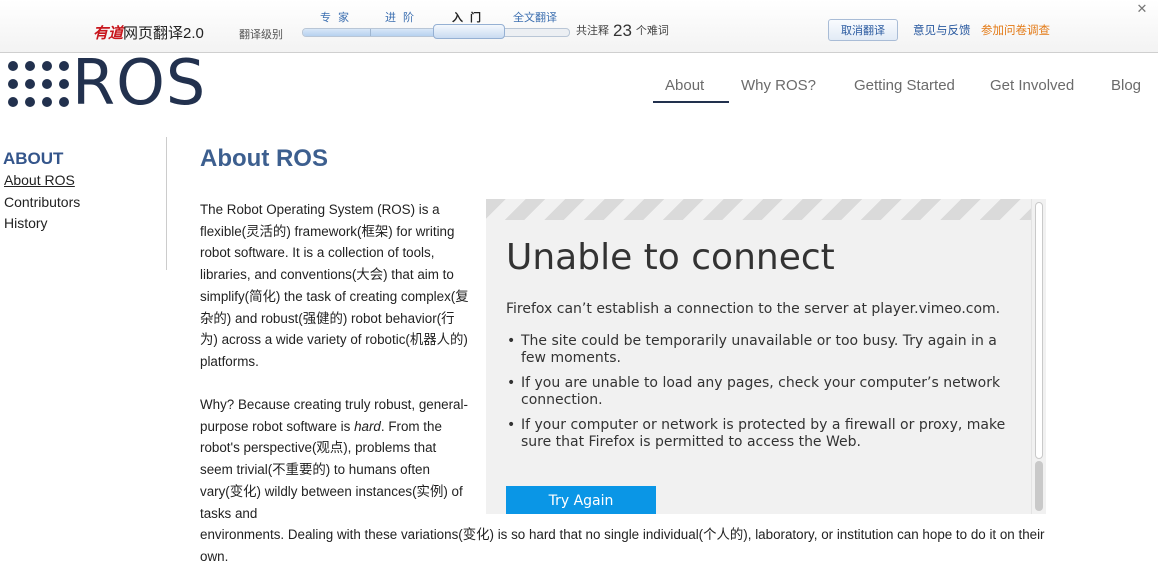 This screenshot has height=570, width=1158. Describe the element at coordinates (261, 35) in the screenshot. I see `translate-level-label: 翻译级别` at that location.